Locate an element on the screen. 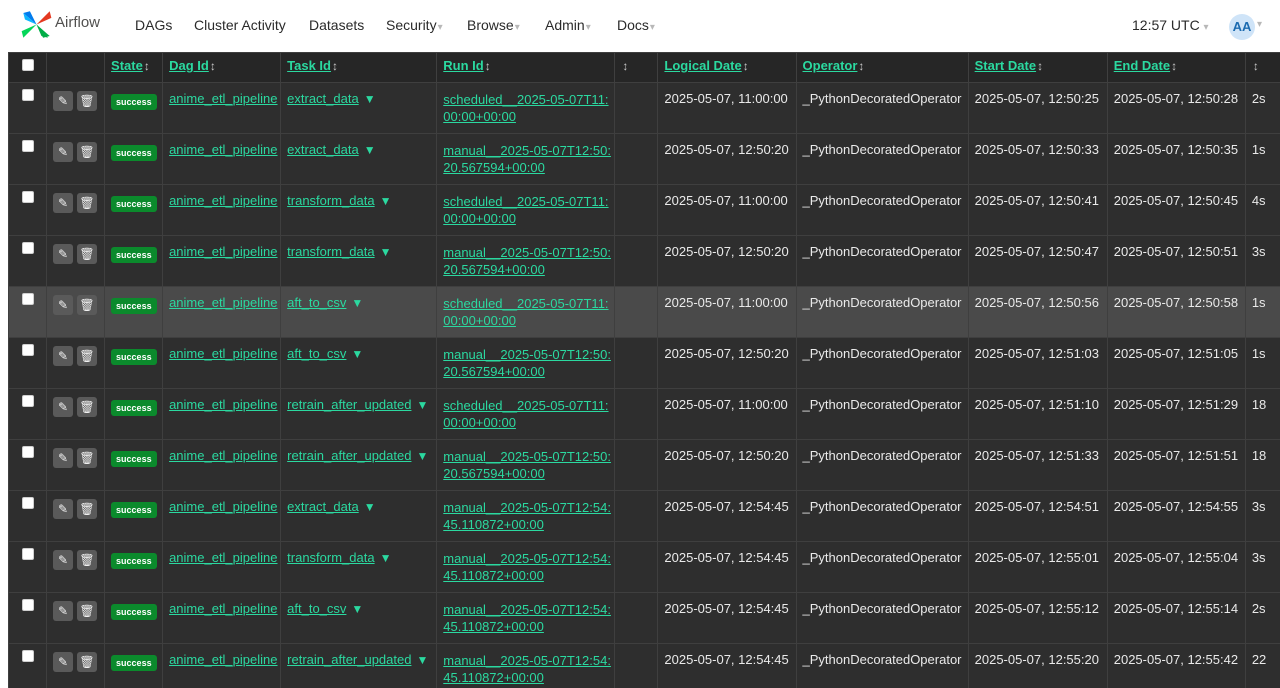 This screenshot has height=688, width=1280. utc-clock: 12:57 UTC ▾ is located at coordinates (1170, 25).